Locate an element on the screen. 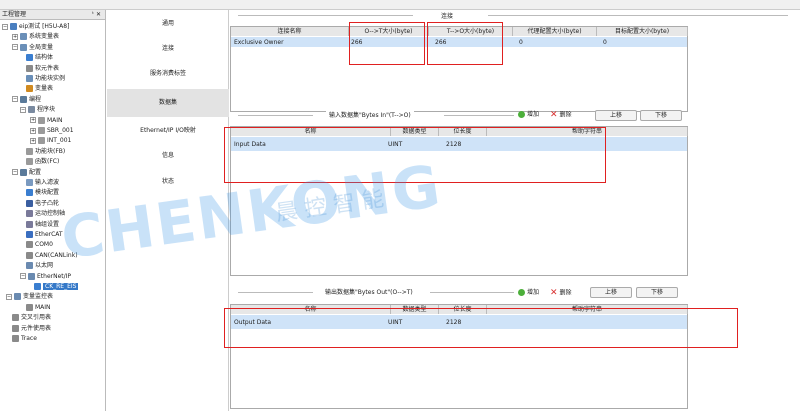 Image resolution: width=800 pixels, height=411 pixels. tree-item: 运动控制轴 is located at coordinates (45, 213).